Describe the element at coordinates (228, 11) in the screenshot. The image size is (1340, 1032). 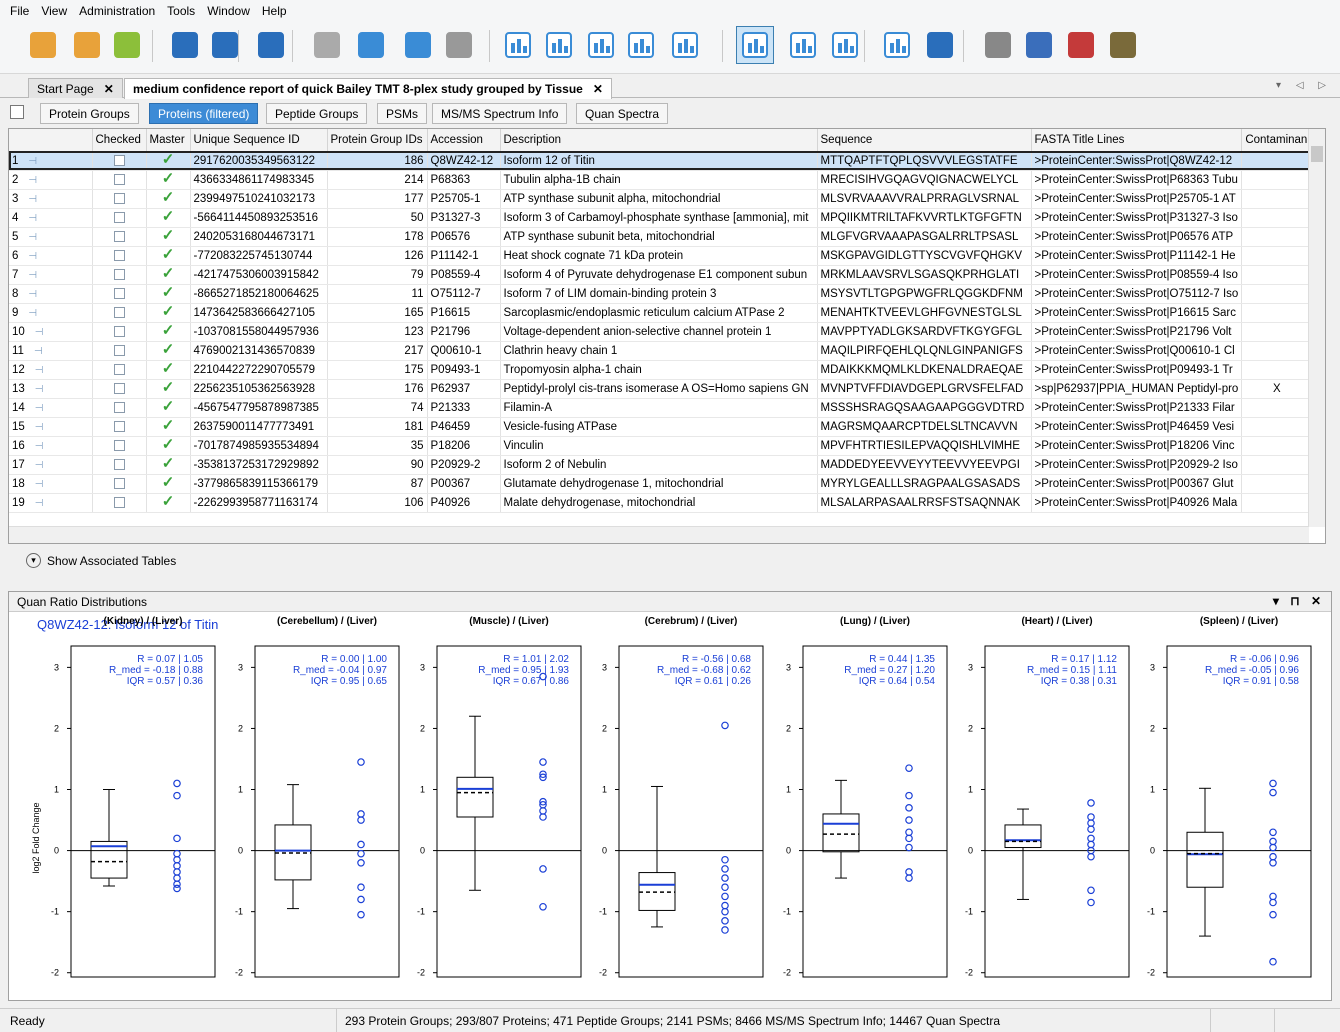
I see `menu-window: Window` at that location.